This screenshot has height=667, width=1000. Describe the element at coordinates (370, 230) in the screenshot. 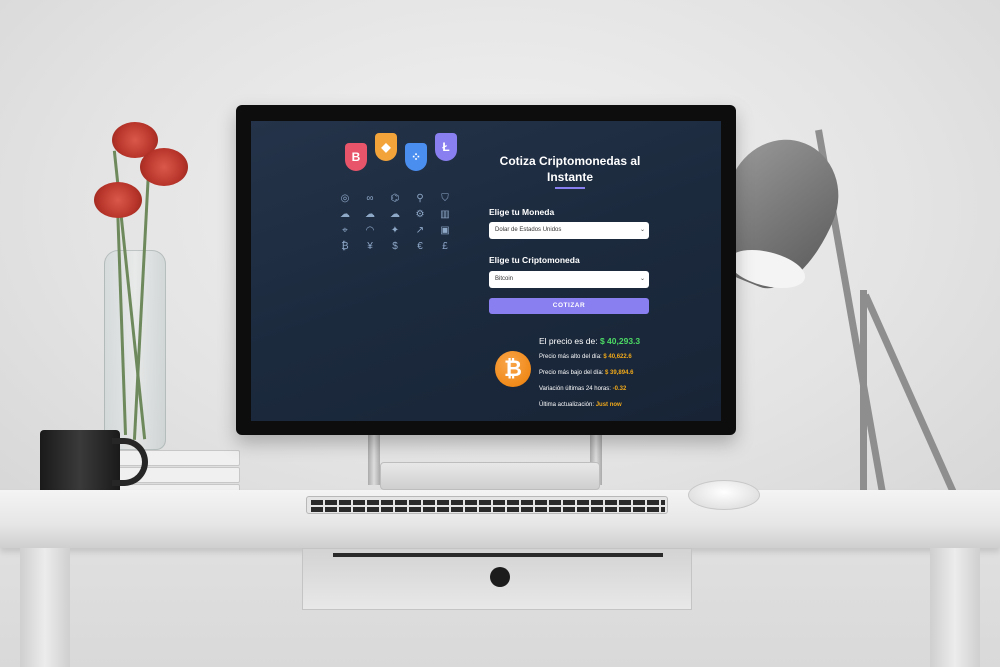

I see `wifi-icon: ◠` at that location.